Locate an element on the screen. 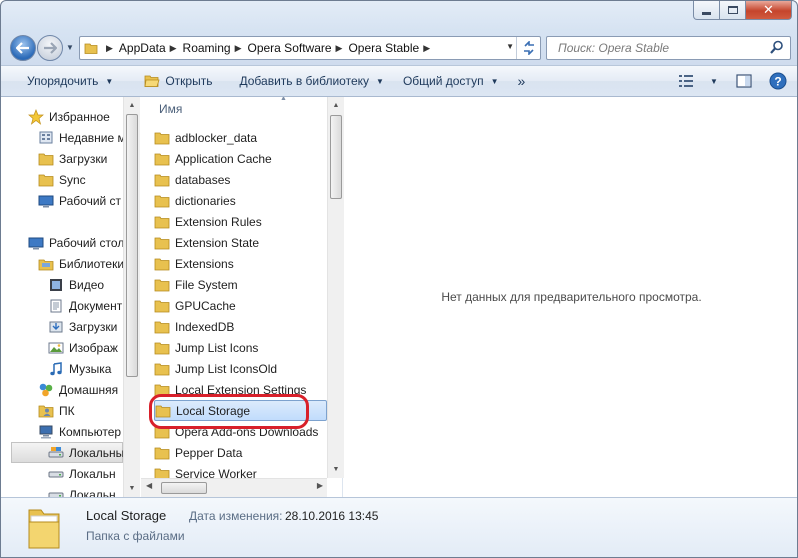 This screenshot has width=798, height=558. list-item: Extensions is located at coordinates (240, 263).